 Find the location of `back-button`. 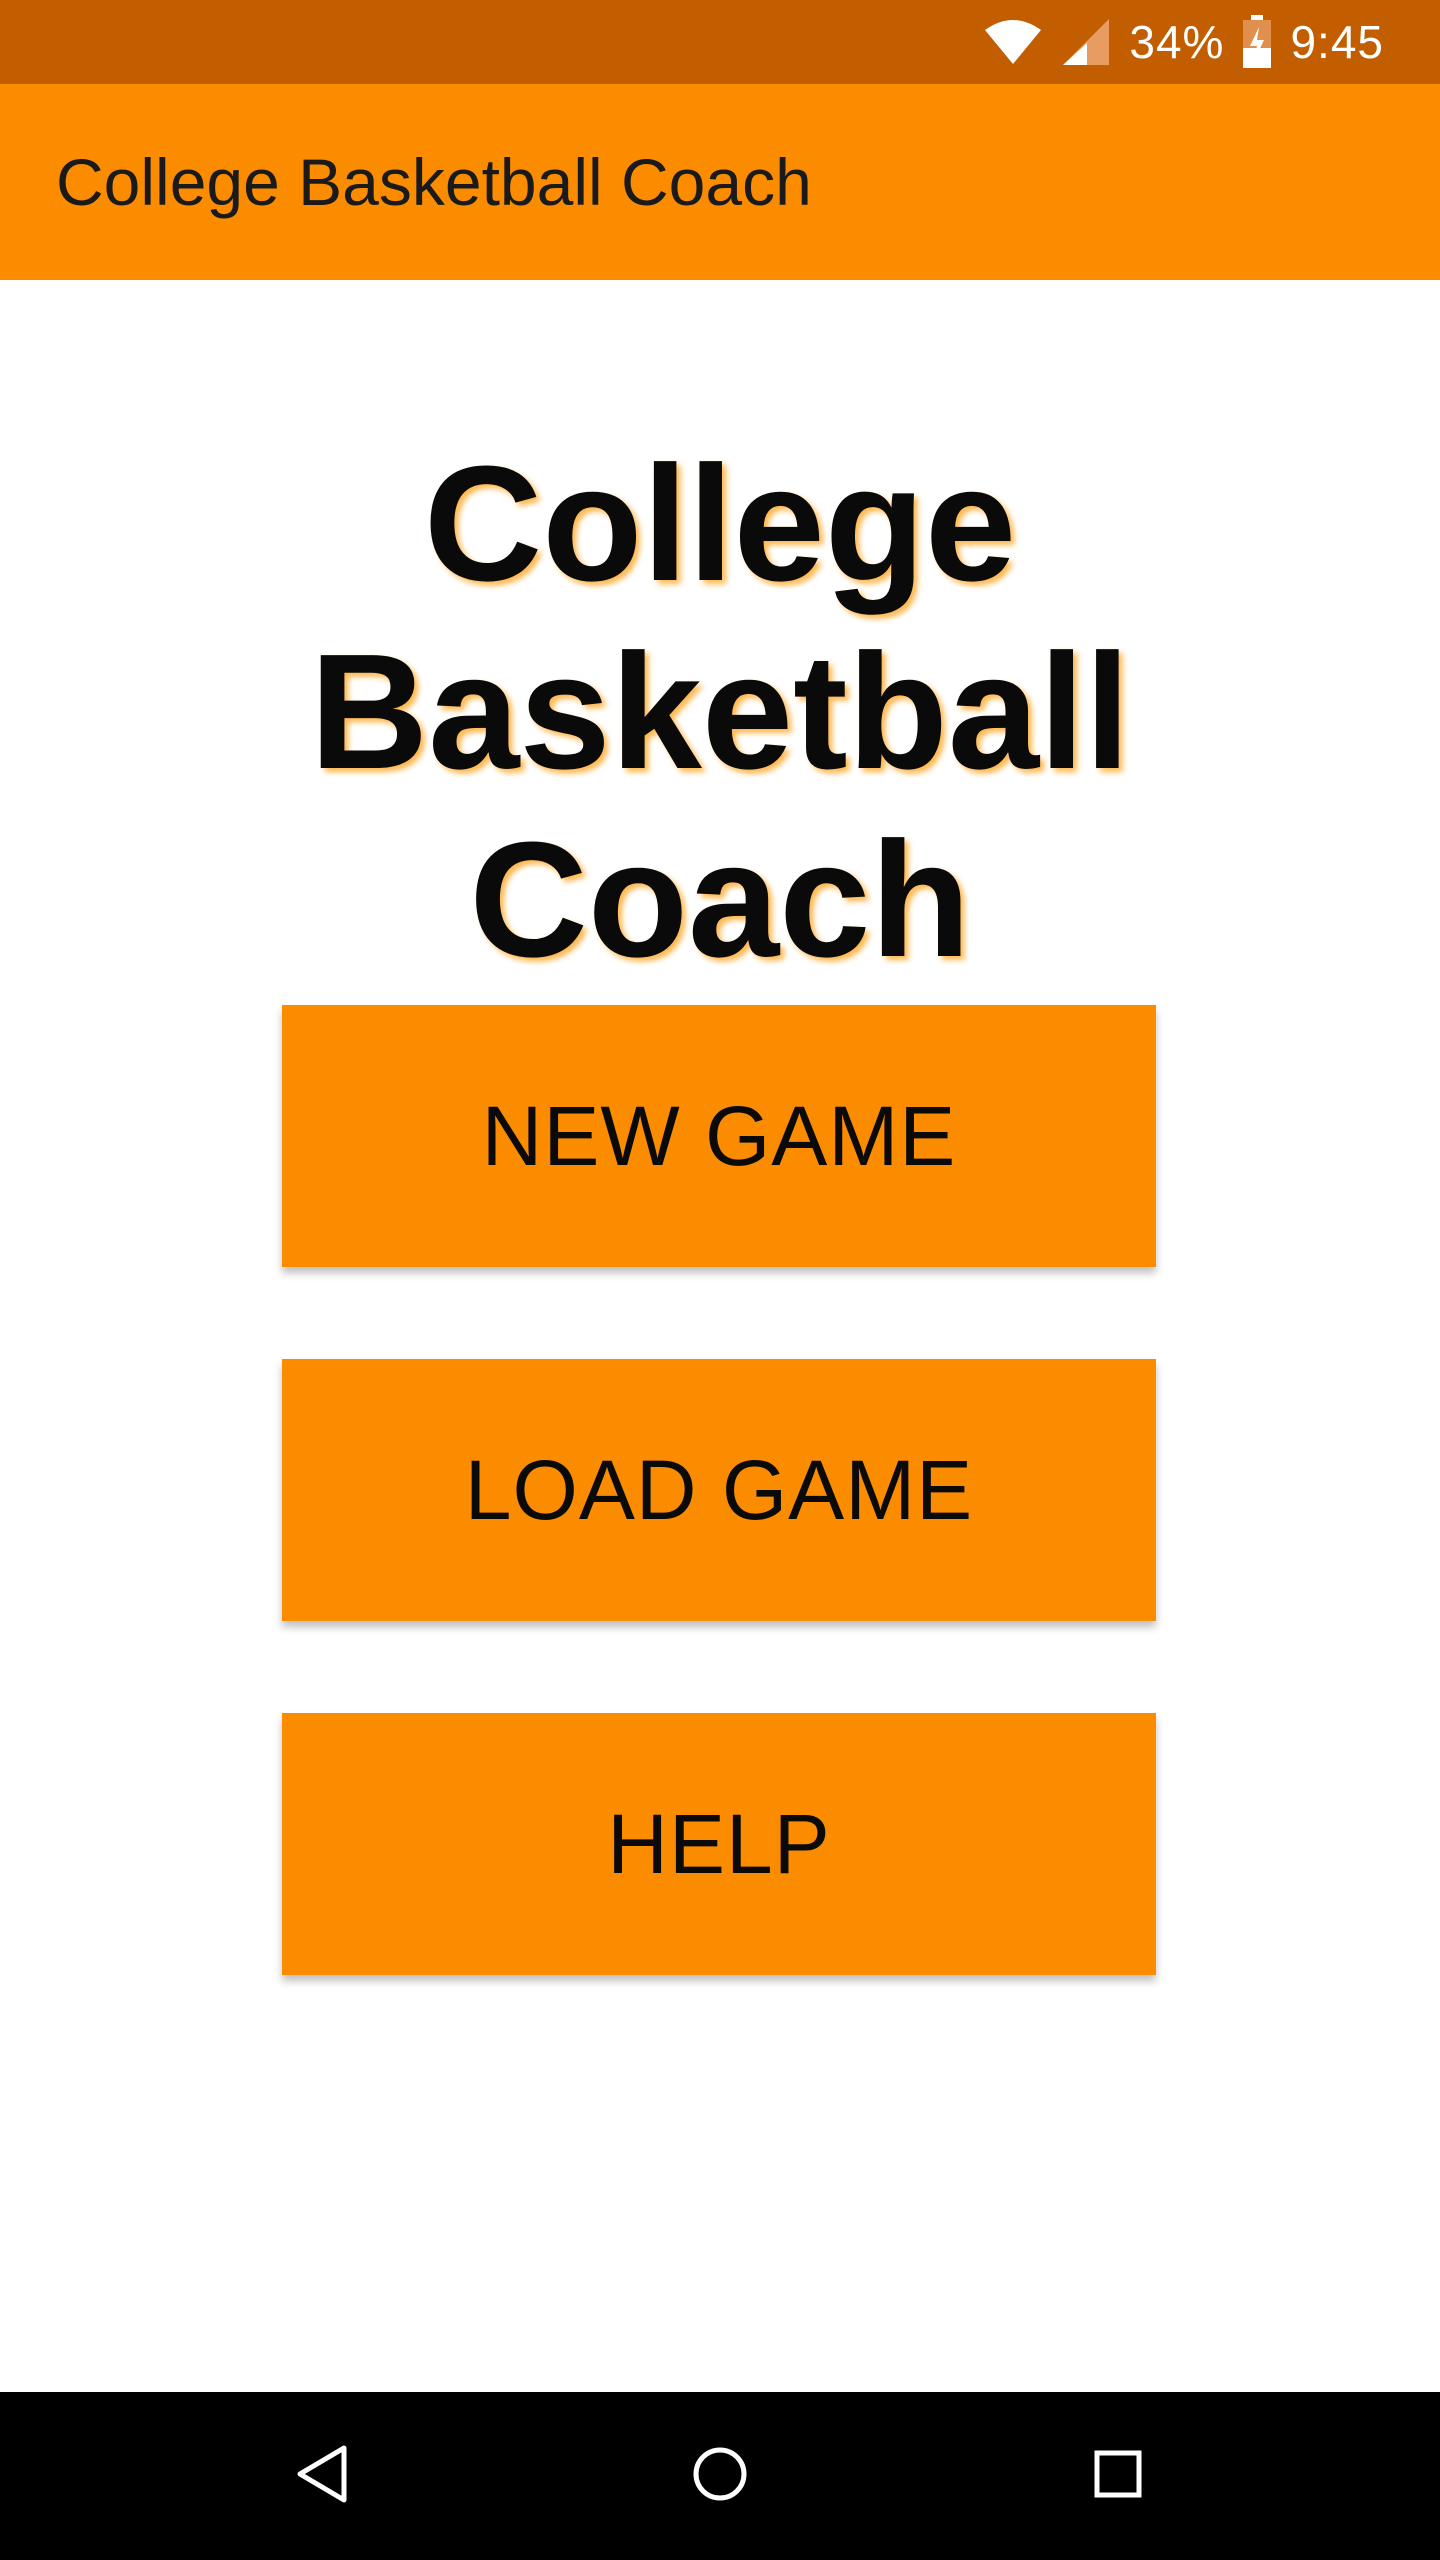

back-button is located at coordinates (322, 2476).